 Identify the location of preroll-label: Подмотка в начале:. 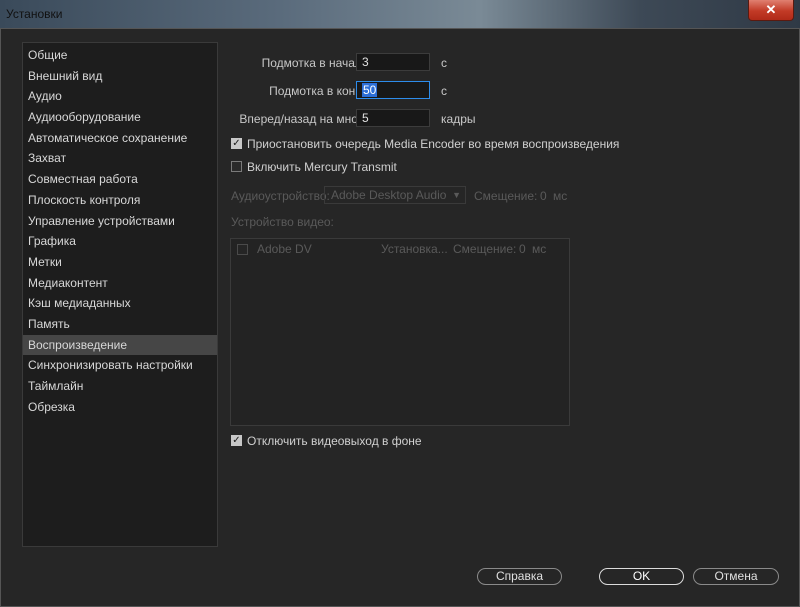
(316, 63).